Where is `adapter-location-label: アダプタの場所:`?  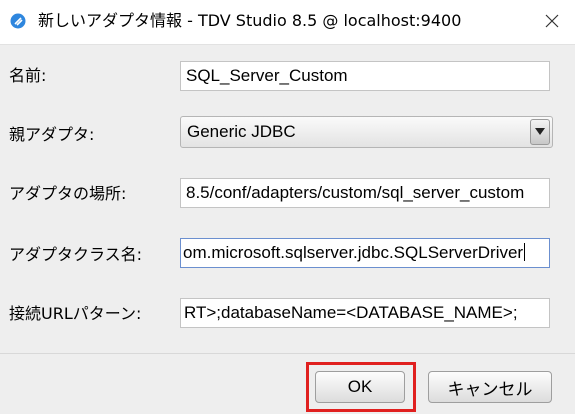 adapter-location-label: アダプタの場所: is located at coordinates (68, 193).